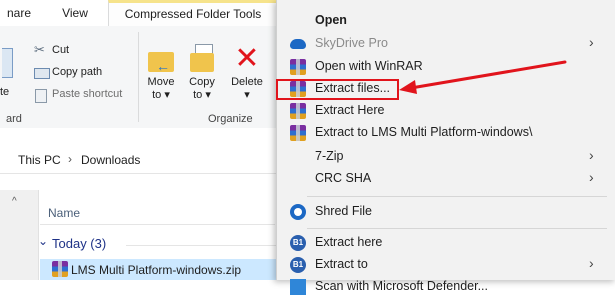  What do you see at coordinates (61, 50) in the screenshot?
I see `cut-label: Cut` at bounding box center [61, 50].